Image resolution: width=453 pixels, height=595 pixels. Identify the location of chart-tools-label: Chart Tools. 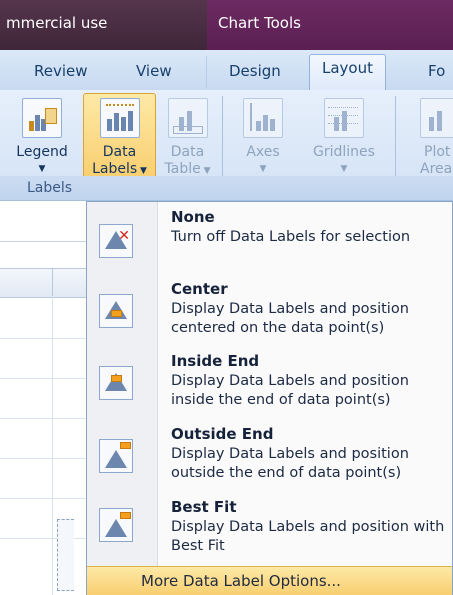
(259, 23).